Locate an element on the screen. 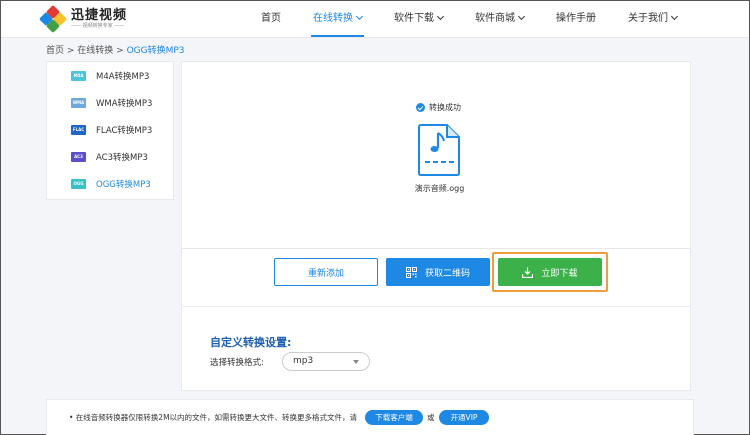  sidebar-item-ac3: AC3 AC3转换MP3 is located at coordinates (110, 156).